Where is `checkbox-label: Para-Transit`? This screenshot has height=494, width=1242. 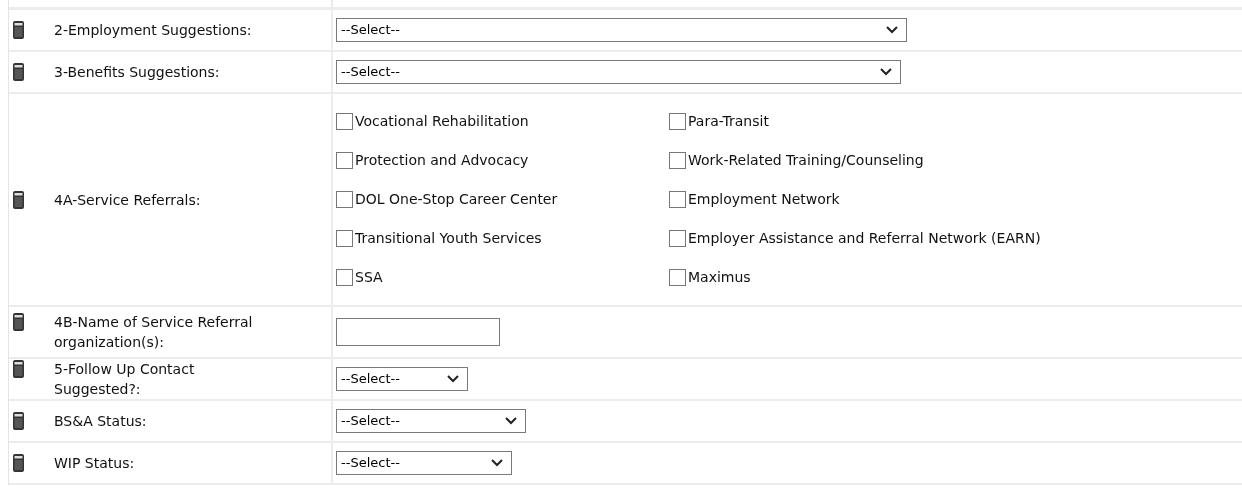
checkbox-label: Para-Transit is located at coordinates (728, 121).